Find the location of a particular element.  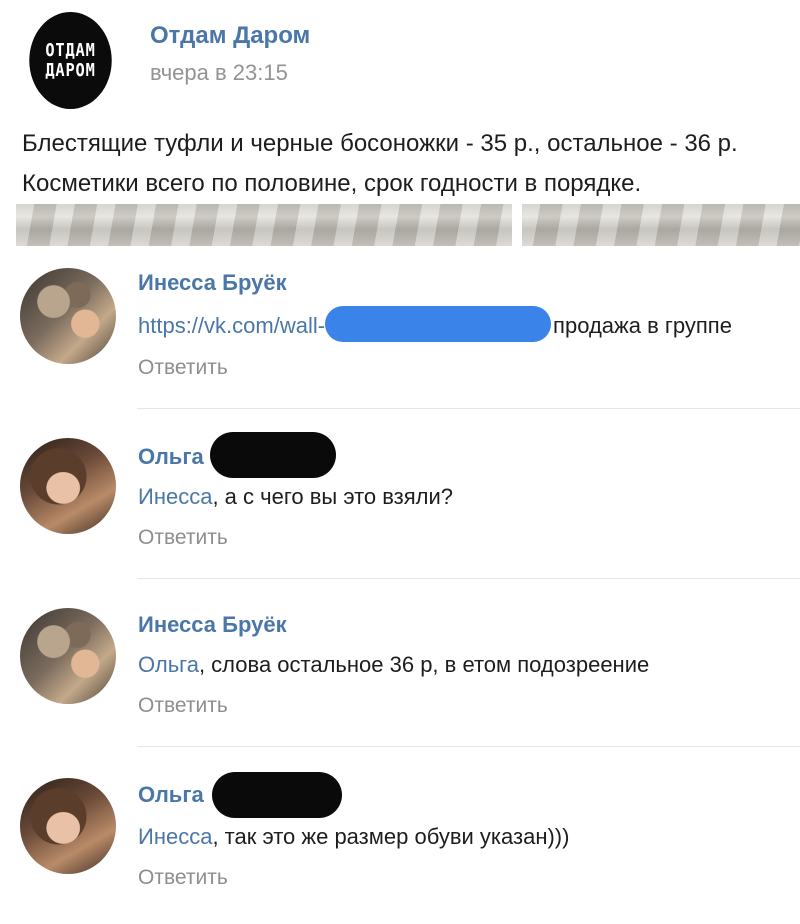

group-name-link: Отдам Даром is located at coordinates (230, 36).